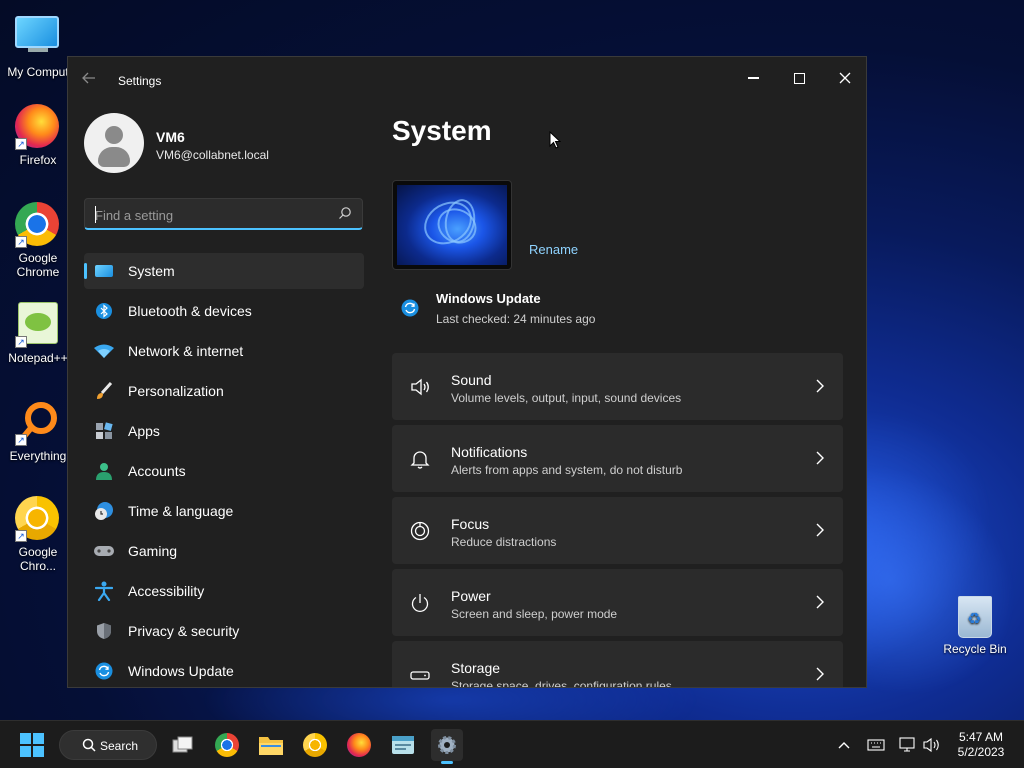 Image resolution: width=1024 pixels, height=768 pixels. Describe the element at coordinates (442, 130) in the screenshot. I see `page-title: System` at that location.